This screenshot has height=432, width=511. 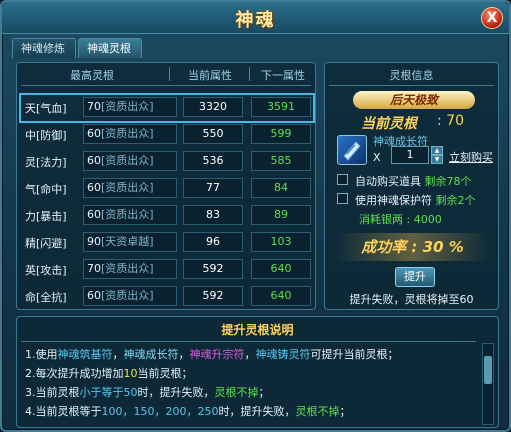 What do you see at coordinates (377, 157) in the screenshot?
I see `multiplier-label: X` at bounding box center [377, 157].